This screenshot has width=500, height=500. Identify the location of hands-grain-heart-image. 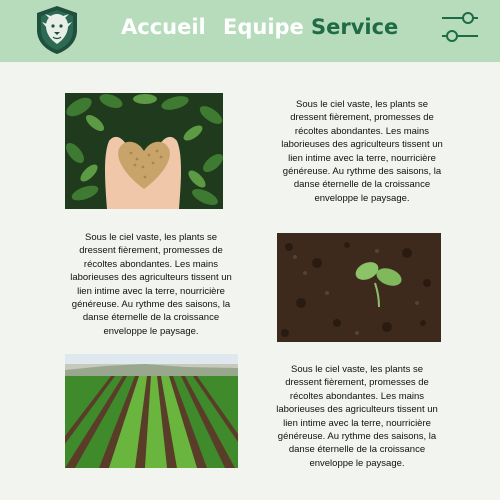
(144, 151).